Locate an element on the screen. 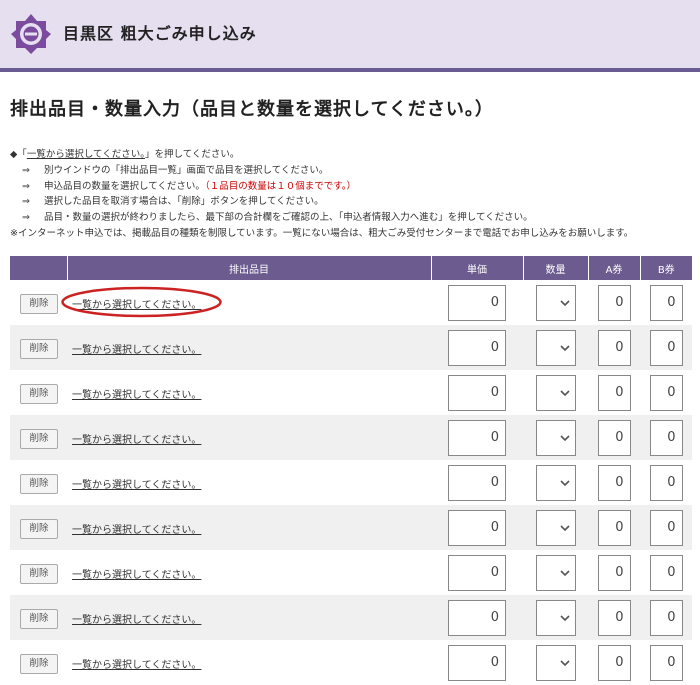 Image resolution: width=700 pixels, height=685 pixels. site-header: 目黒区 粗大ごみ申し込み is located at coordinates (350, 36).